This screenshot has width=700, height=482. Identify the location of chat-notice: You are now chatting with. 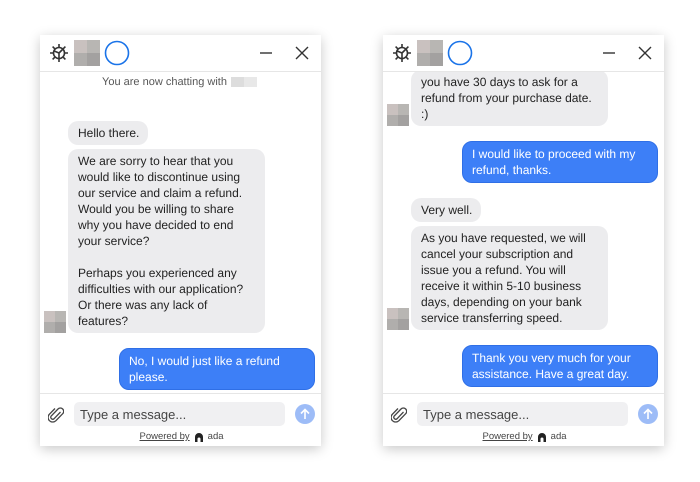
(164, 82).